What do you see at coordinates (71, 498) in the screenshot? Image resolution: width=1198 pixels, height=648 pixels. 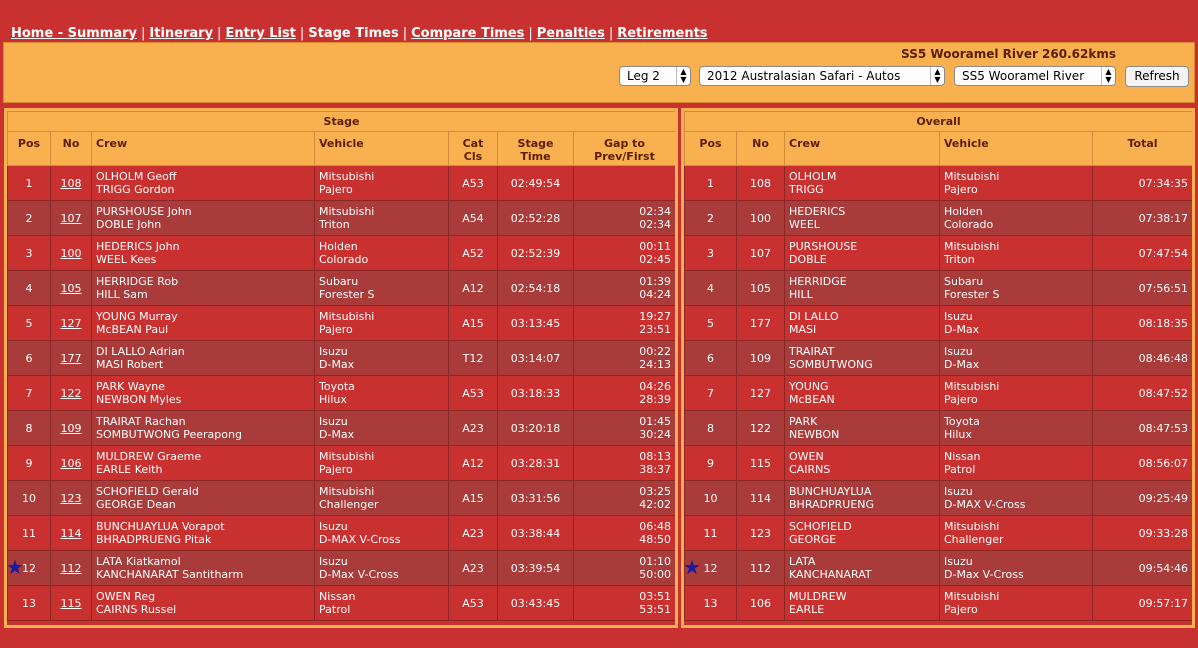 I see `car-number-link: 123` at bounding box center [71, 498].